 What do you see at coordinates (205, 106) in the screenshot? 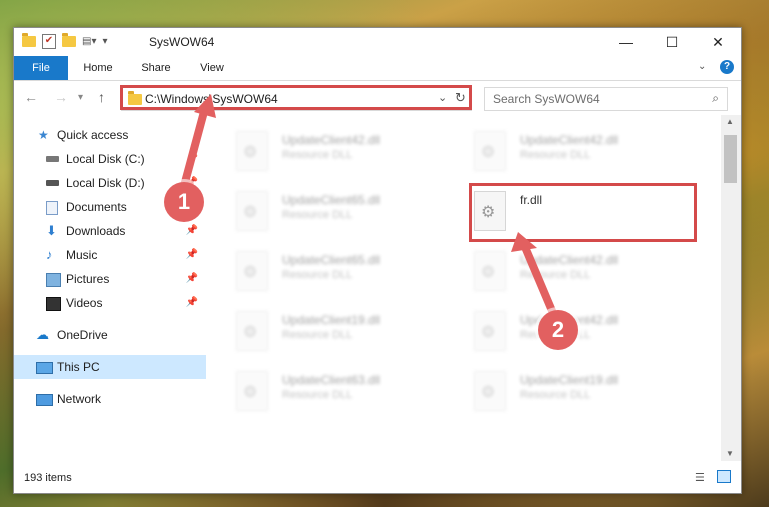
I see `arrow-one-head` at bounding box center [205, 106].